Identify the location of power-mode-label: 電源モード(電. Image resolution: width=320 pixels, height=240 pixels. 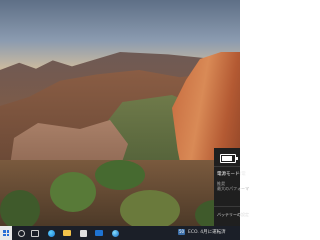
(231, 174).